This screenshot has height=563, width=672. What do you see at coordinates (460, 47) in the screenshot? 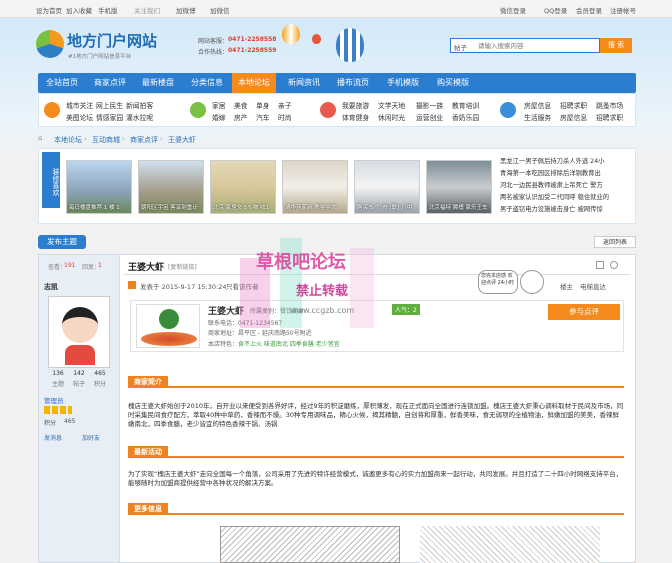
I see `search-type-select: 帖子` at bounding box center [460, 47].